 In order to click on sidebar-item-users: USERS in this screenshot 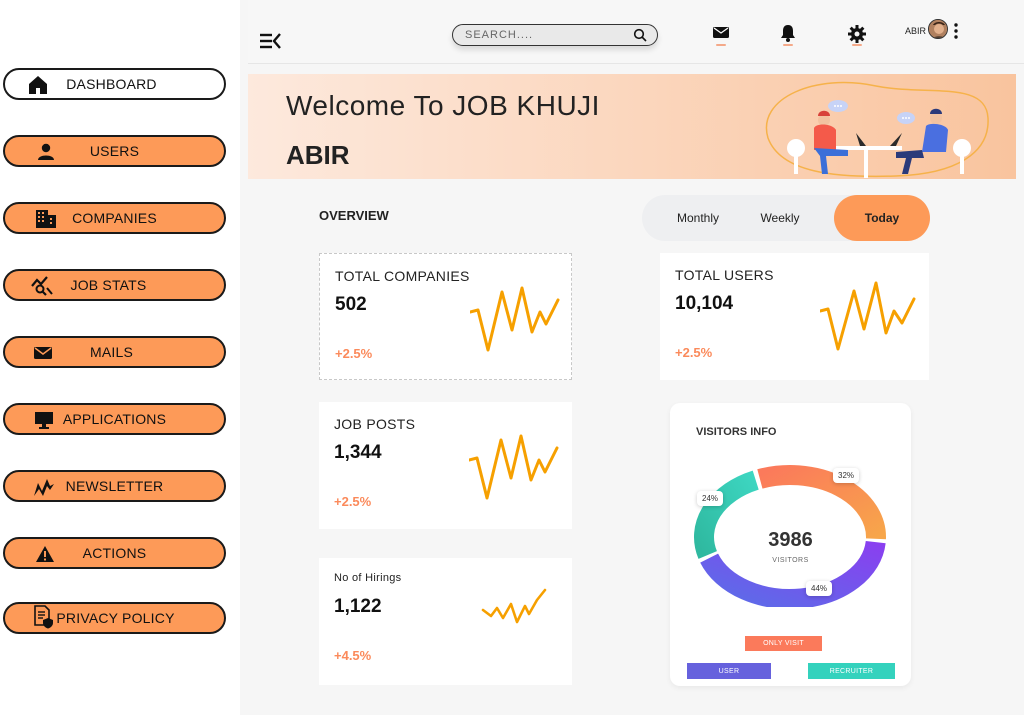, I will do `click(114, 151)`.